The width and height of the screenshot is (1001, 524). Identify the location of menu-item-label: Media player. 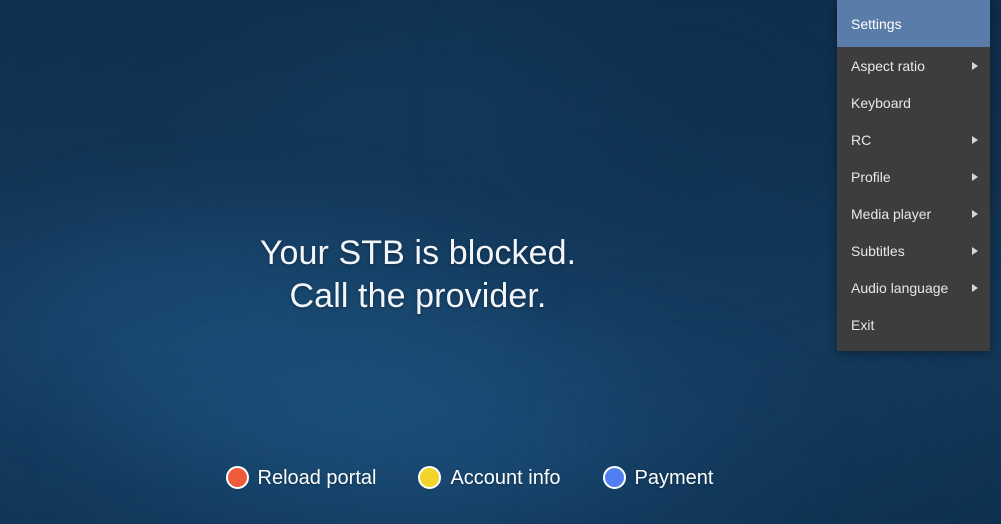
(891, 213).